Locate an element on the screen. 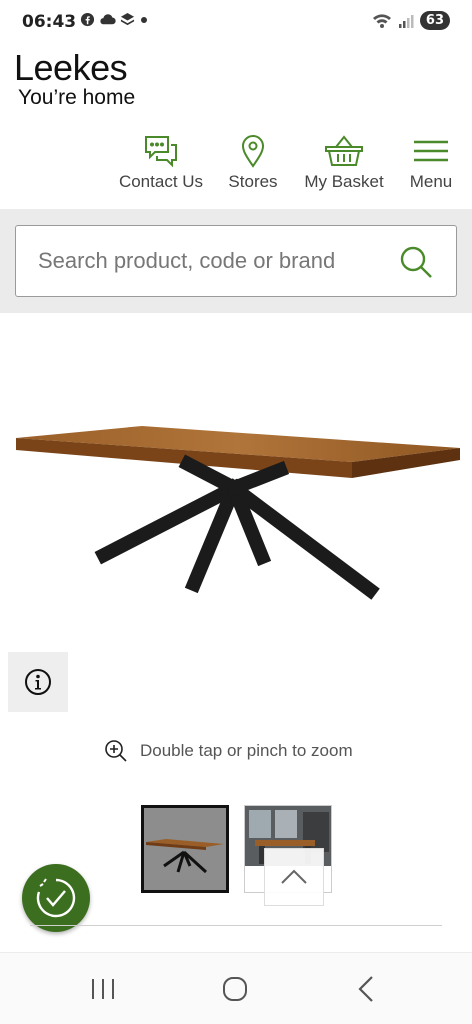 This screenshot has width=472, height=1024. header-nav: Contact Us Stores My Basket Menu is located at coordinates (236, 166).